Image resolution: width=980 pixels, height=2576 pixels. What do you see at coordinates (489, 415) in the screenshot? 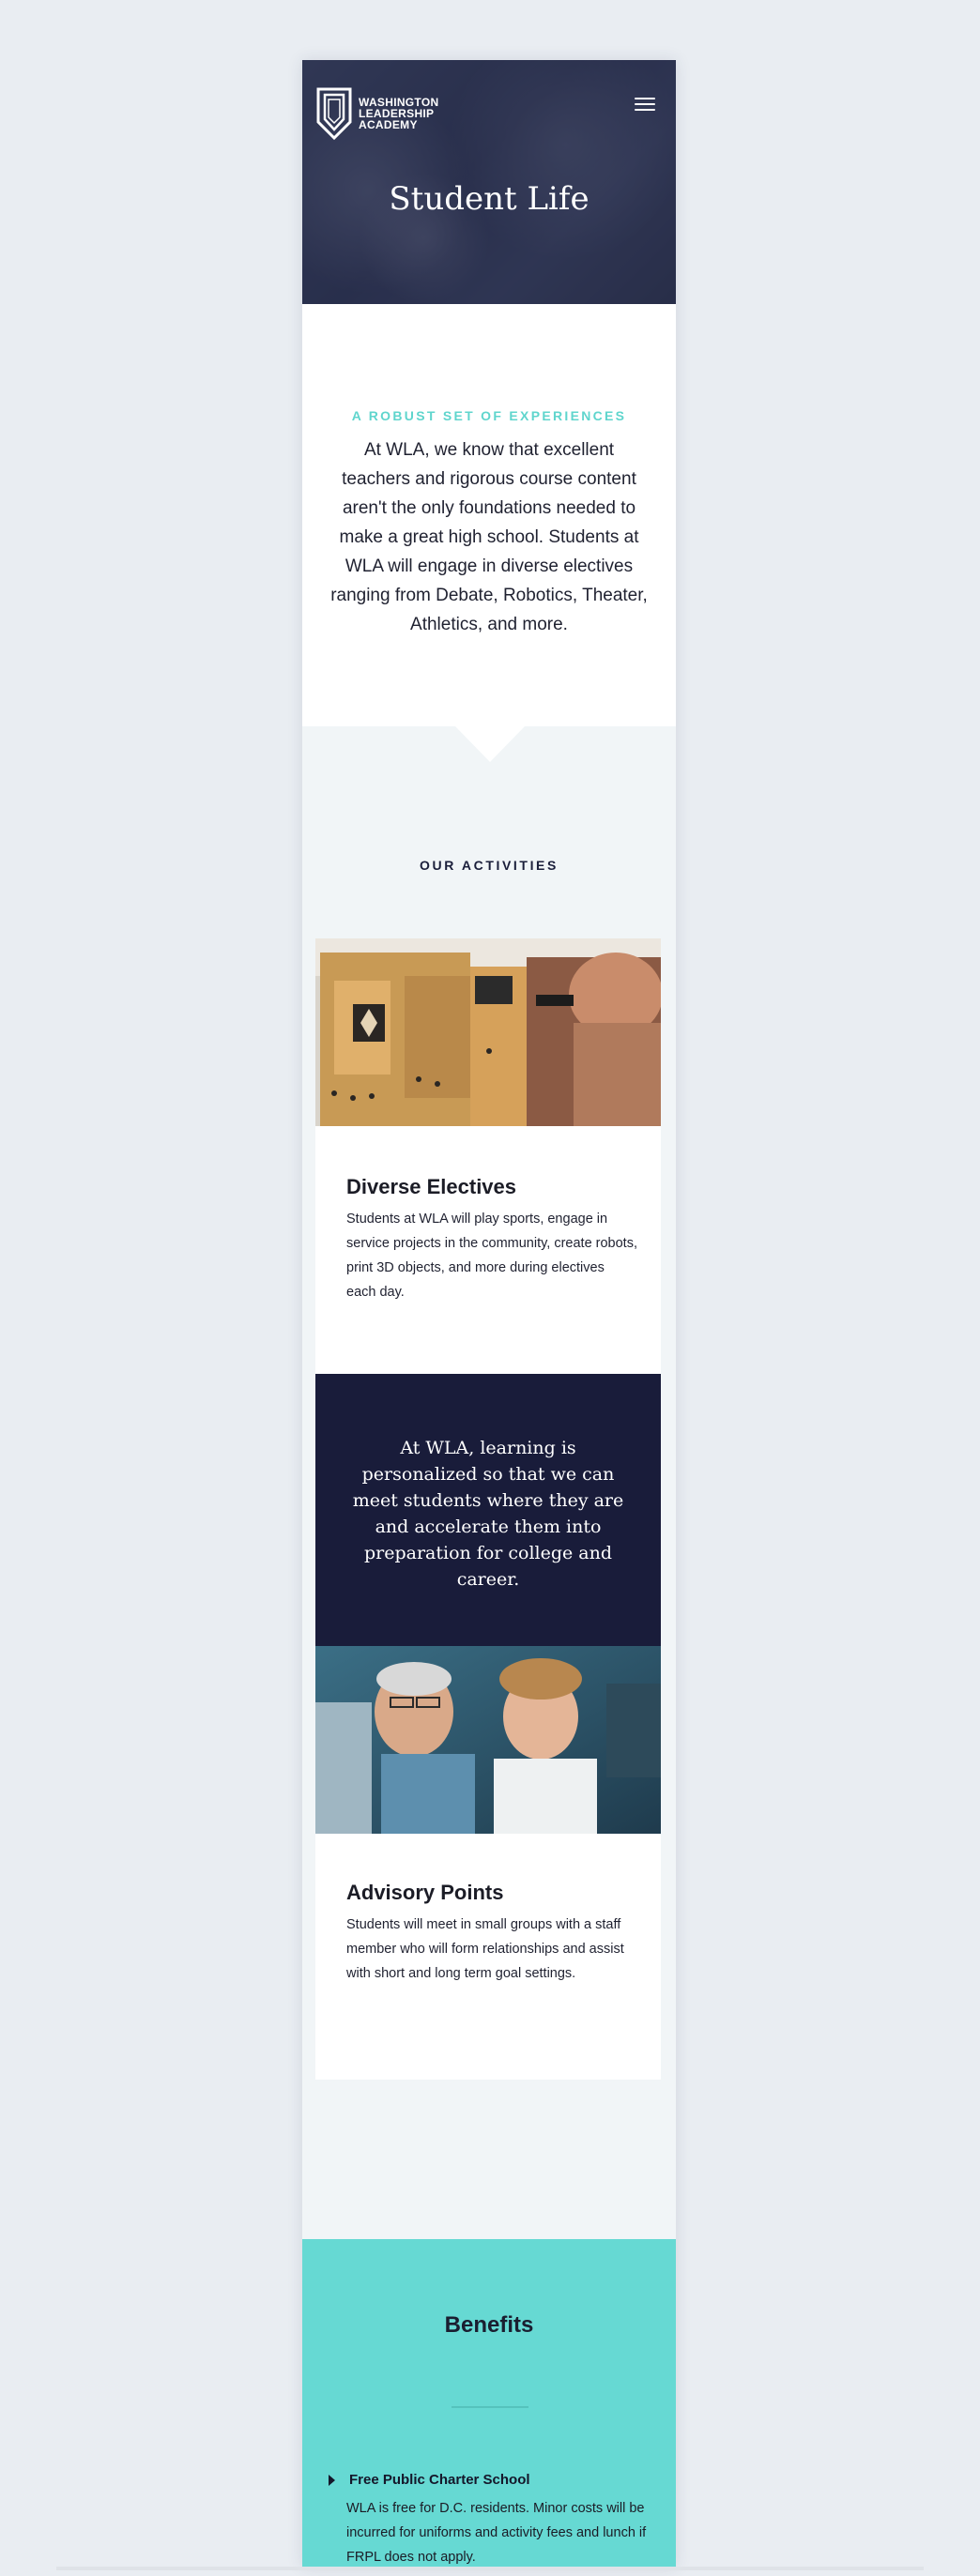
I see `intro-eyebrow: A ROBUST SET OF EXPERIENCES` at bounding box center [489, 415].